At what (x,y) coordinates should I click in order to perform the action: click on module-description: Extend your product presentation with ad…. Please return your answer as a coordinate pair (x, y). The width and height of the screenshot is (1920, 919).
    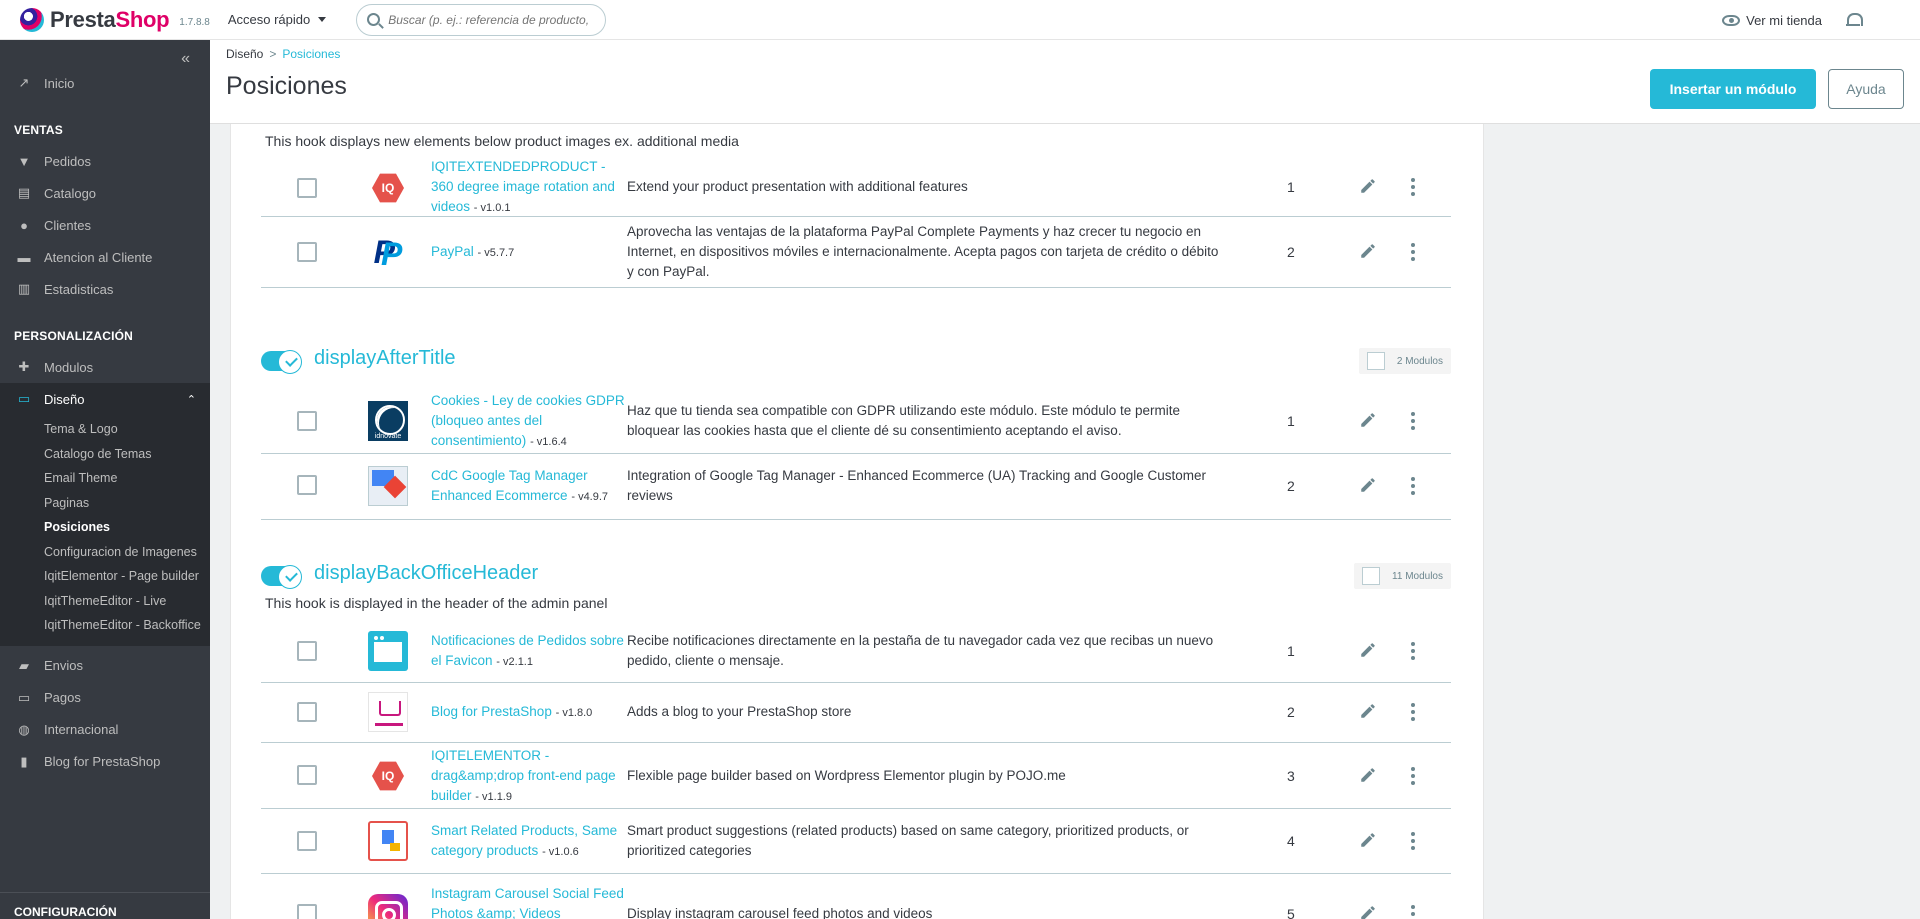
    Looking at the image, I should click on (797, 186).